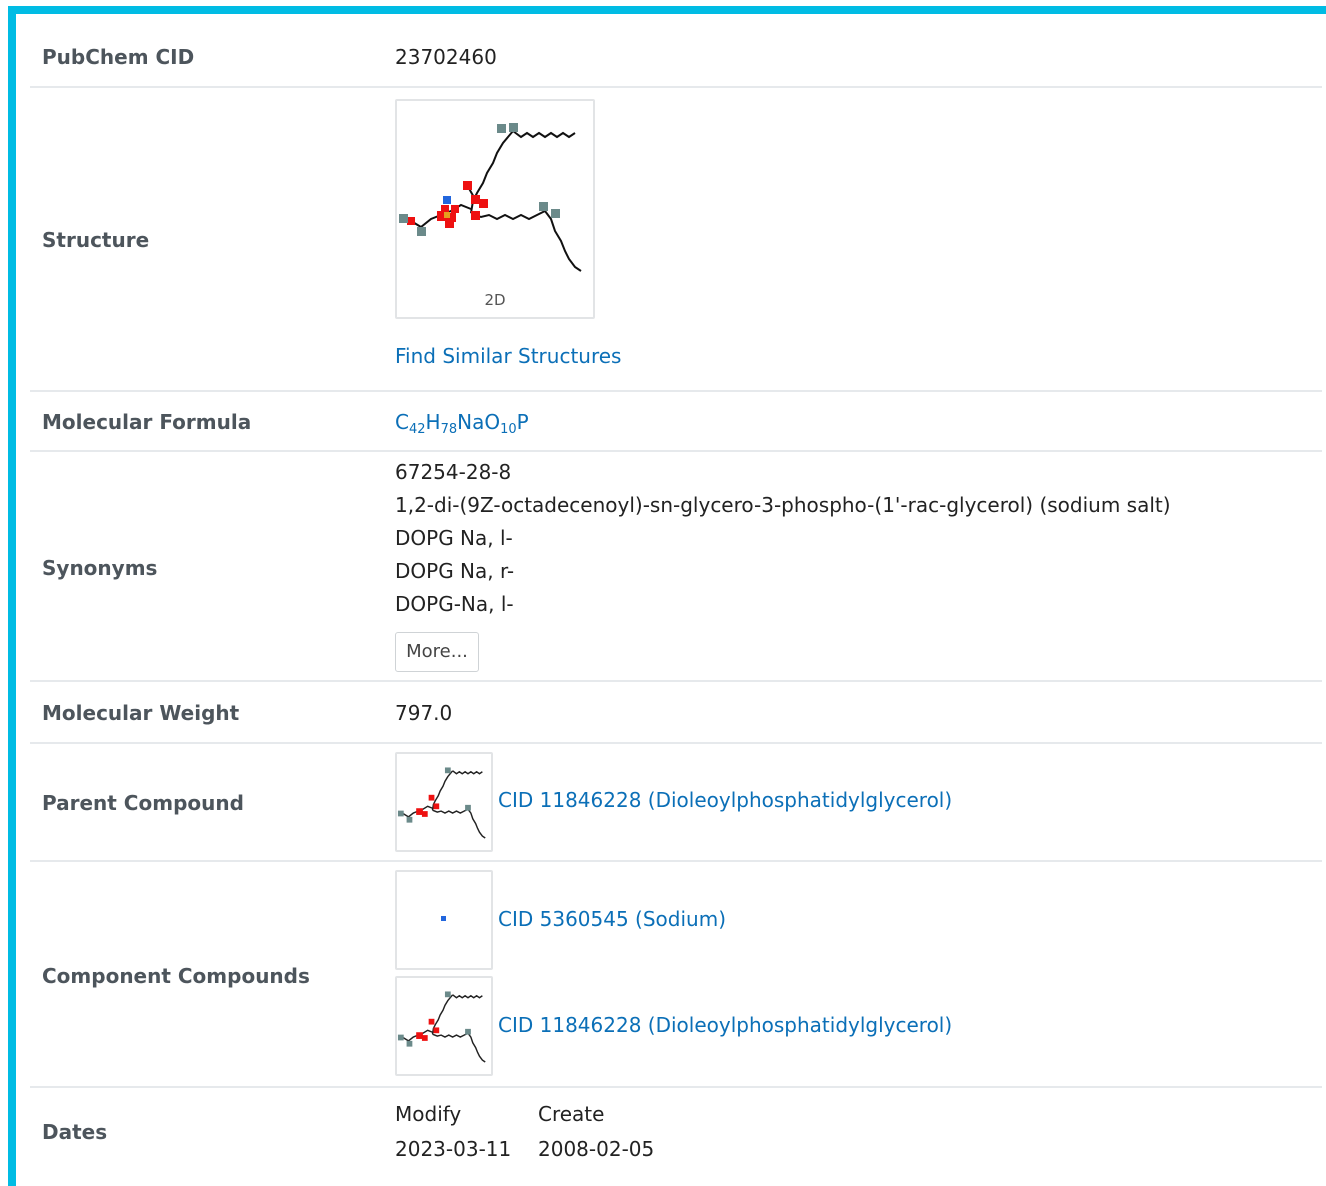 This screenshot has width=1326, height=1186. I want to click on modify-date-value: 2023-03-11, so click(453, 1149).